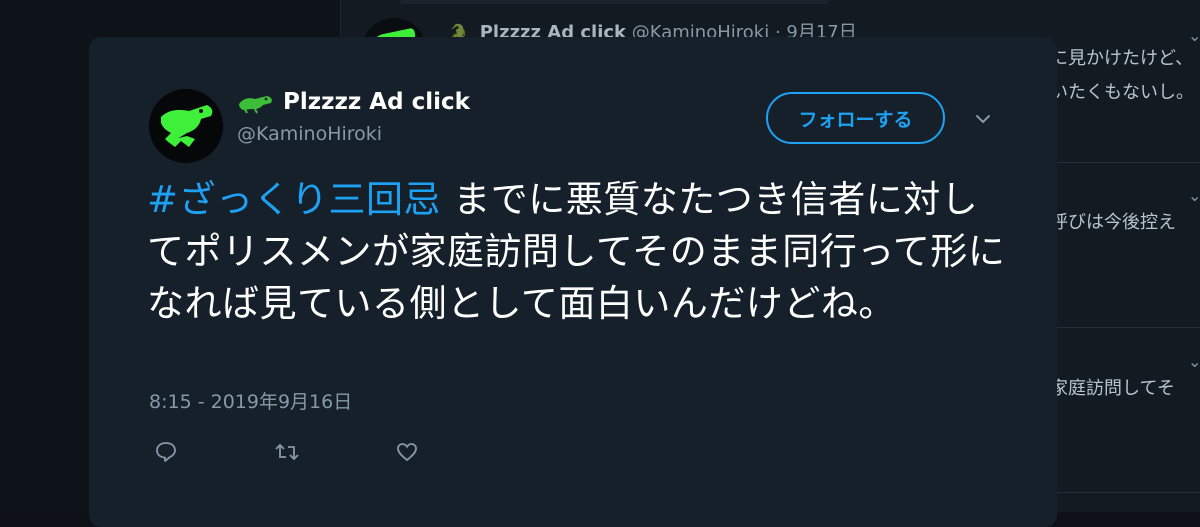 This screenshot has height=527, width=1200. What do you see at coordinates (407, 452) in the screenshot?
I see `heart-icon` at bounding box center [407, 452].